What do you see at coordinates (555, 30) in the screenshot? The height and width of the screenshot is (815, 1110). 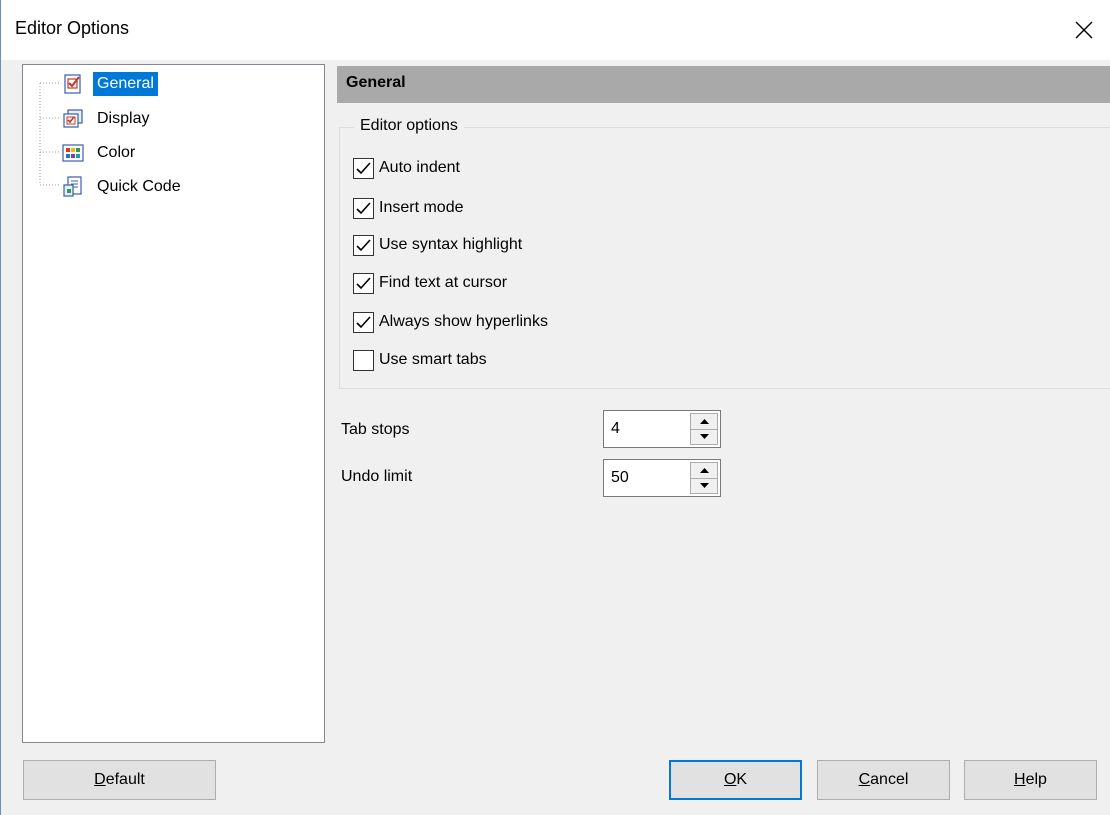 I see `title-bar: Editor Options` at bounding box center [555, 30].